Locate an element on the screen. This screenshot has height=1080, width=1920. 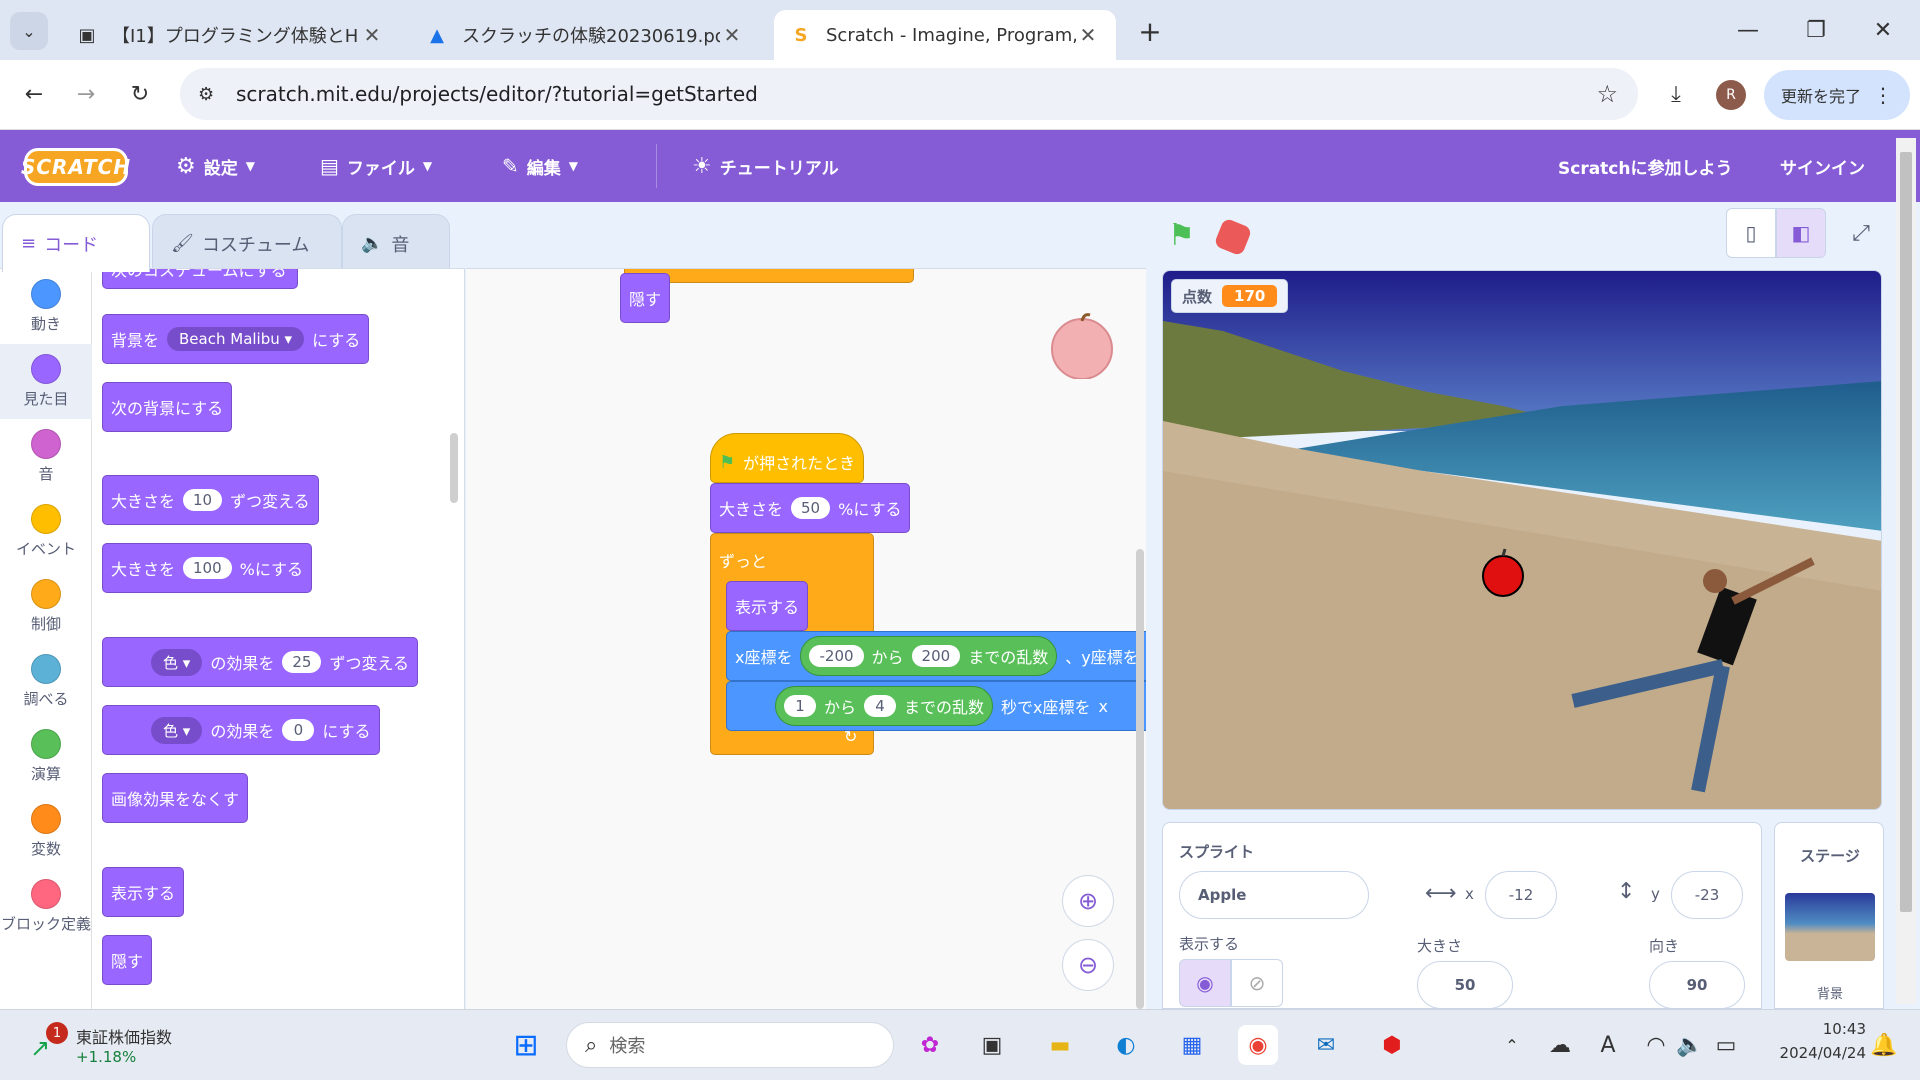
random-operator: -200 から 200 までの乱数 is located at coordinates (929, 656).